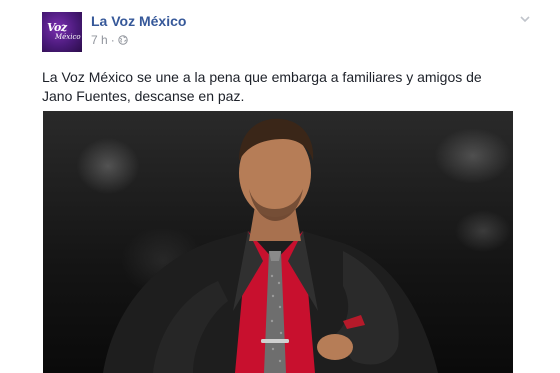 This screenshot has height=373, width=560. I want to click on page-name-link: La Voz México, so click(138, 21).